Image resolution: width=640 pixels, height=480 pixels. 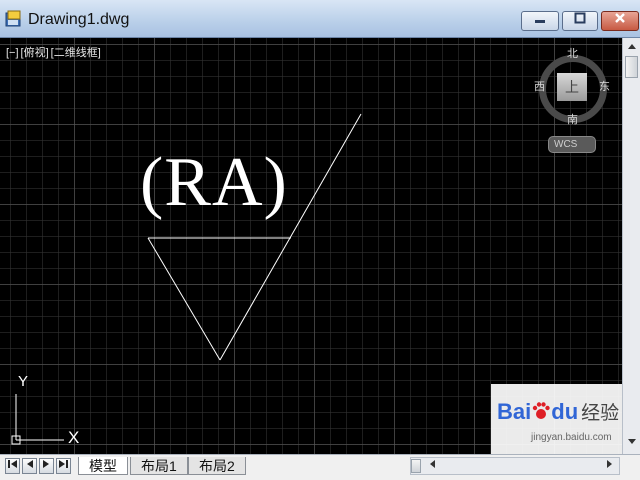 I want to click on ucs-icon: Y X, so click(x=45, y=410).